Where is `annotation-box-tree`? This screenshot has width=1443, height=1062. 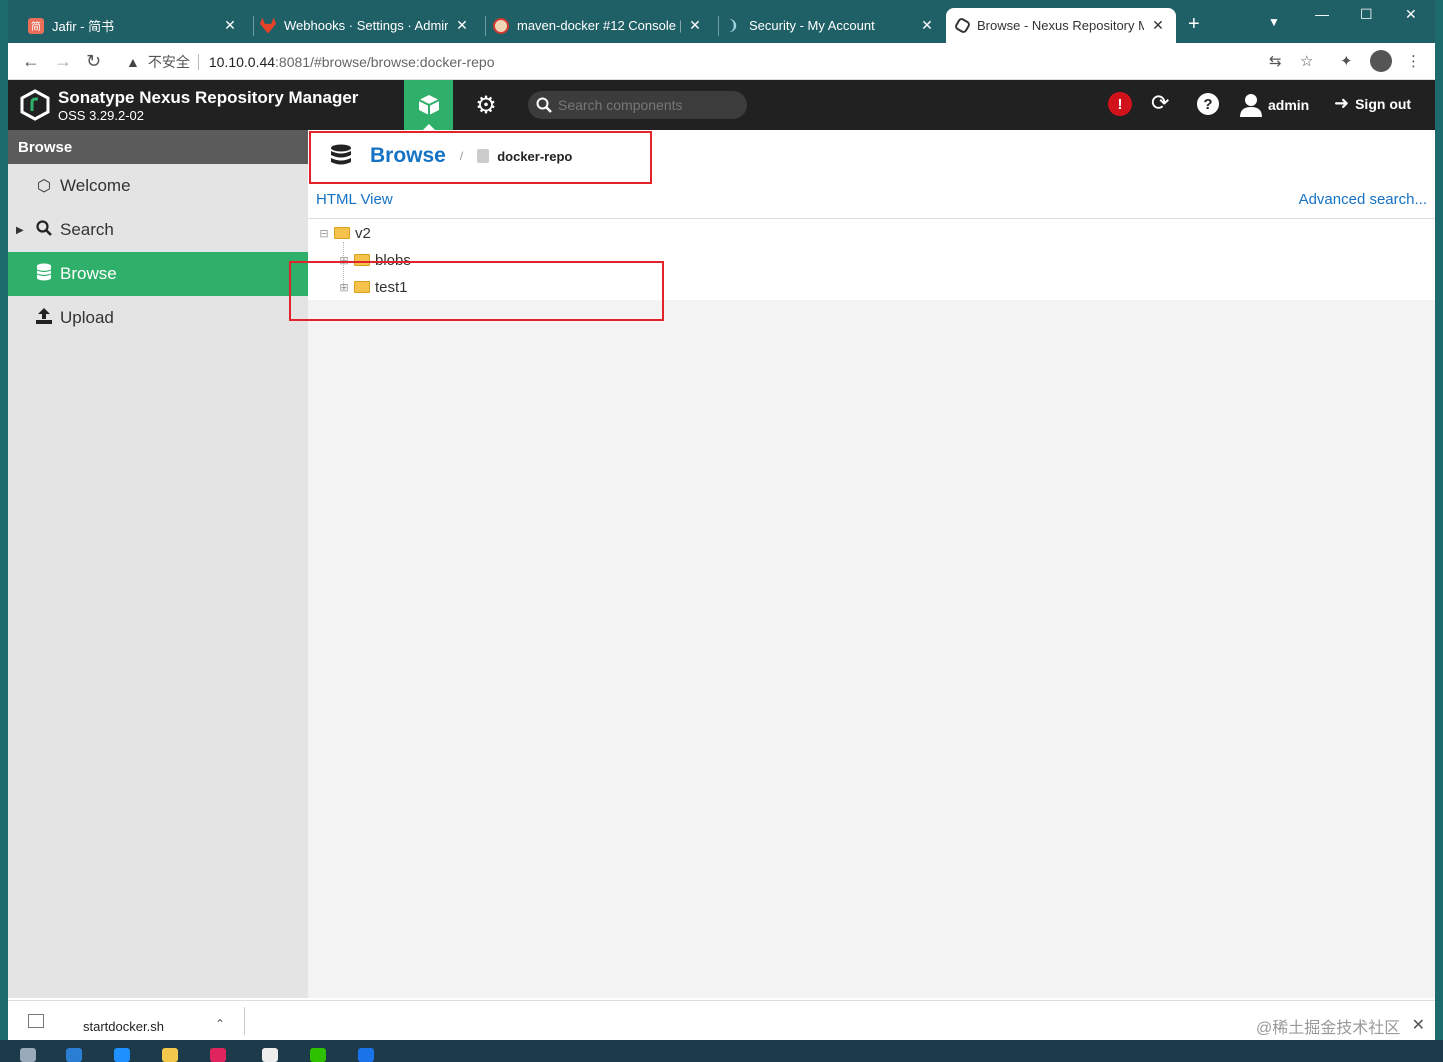
annotation-box-tree is located at coordinates (476, 291).